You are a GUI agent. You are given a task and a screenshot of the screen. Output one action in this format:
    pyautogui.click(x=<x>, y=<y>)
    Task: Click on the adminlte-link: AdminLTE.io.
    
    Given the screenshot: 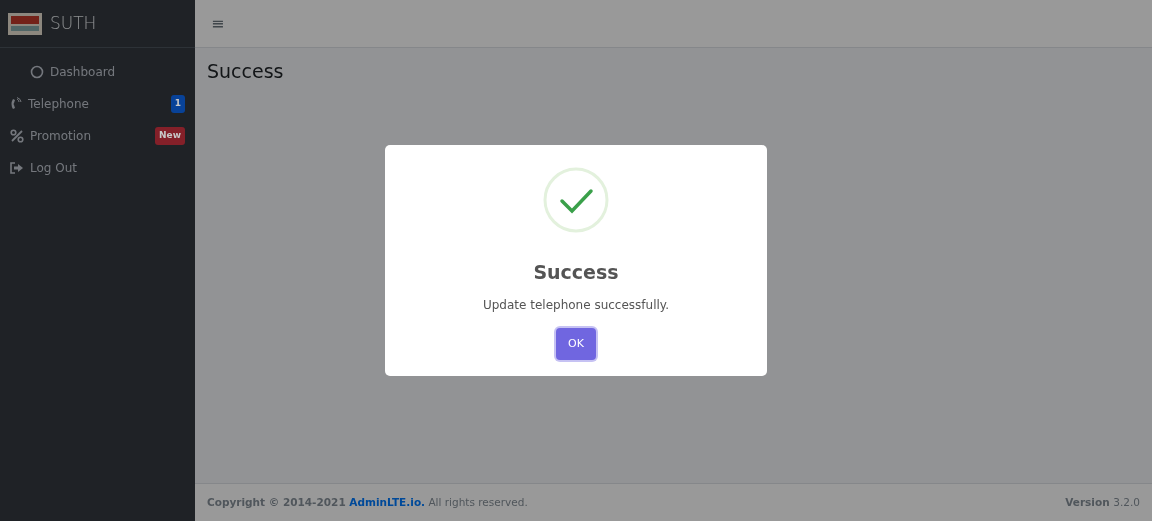 What is the action you would take?
    pyautogui.click(x=387, y=501)
    